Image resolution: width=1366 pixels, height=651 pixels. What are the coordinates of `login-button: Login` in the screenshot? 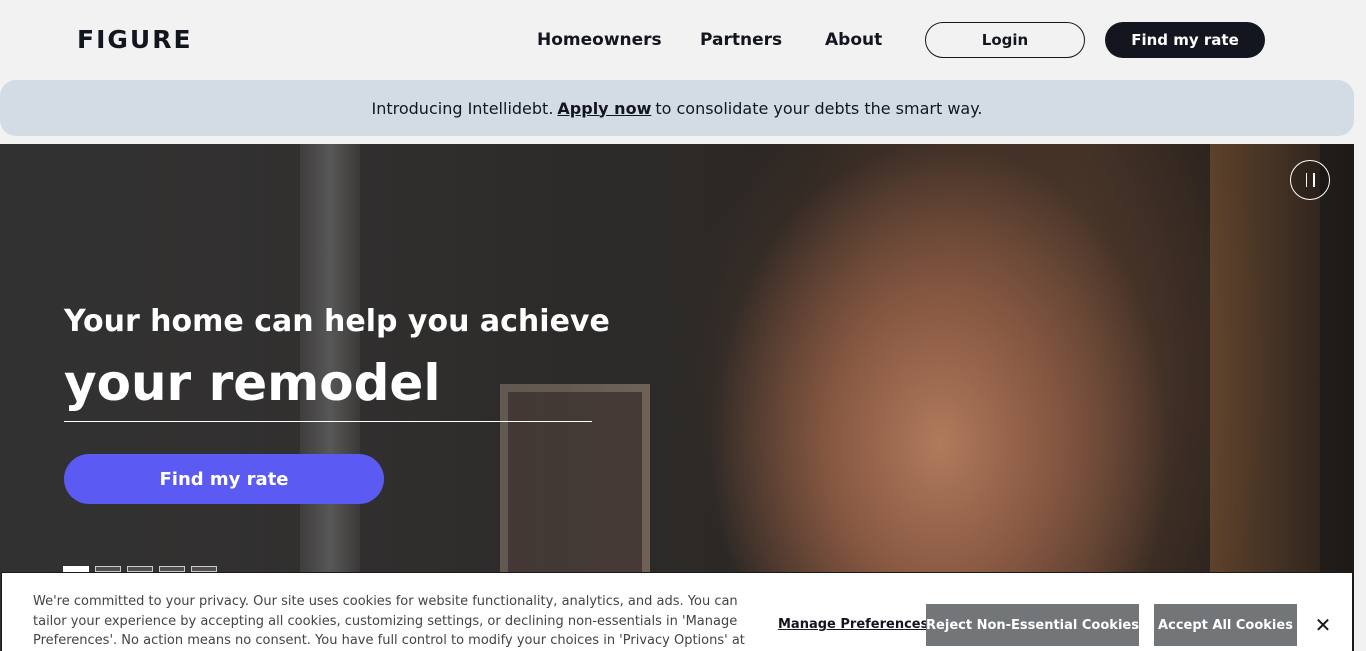 It's located at (1005, 40).